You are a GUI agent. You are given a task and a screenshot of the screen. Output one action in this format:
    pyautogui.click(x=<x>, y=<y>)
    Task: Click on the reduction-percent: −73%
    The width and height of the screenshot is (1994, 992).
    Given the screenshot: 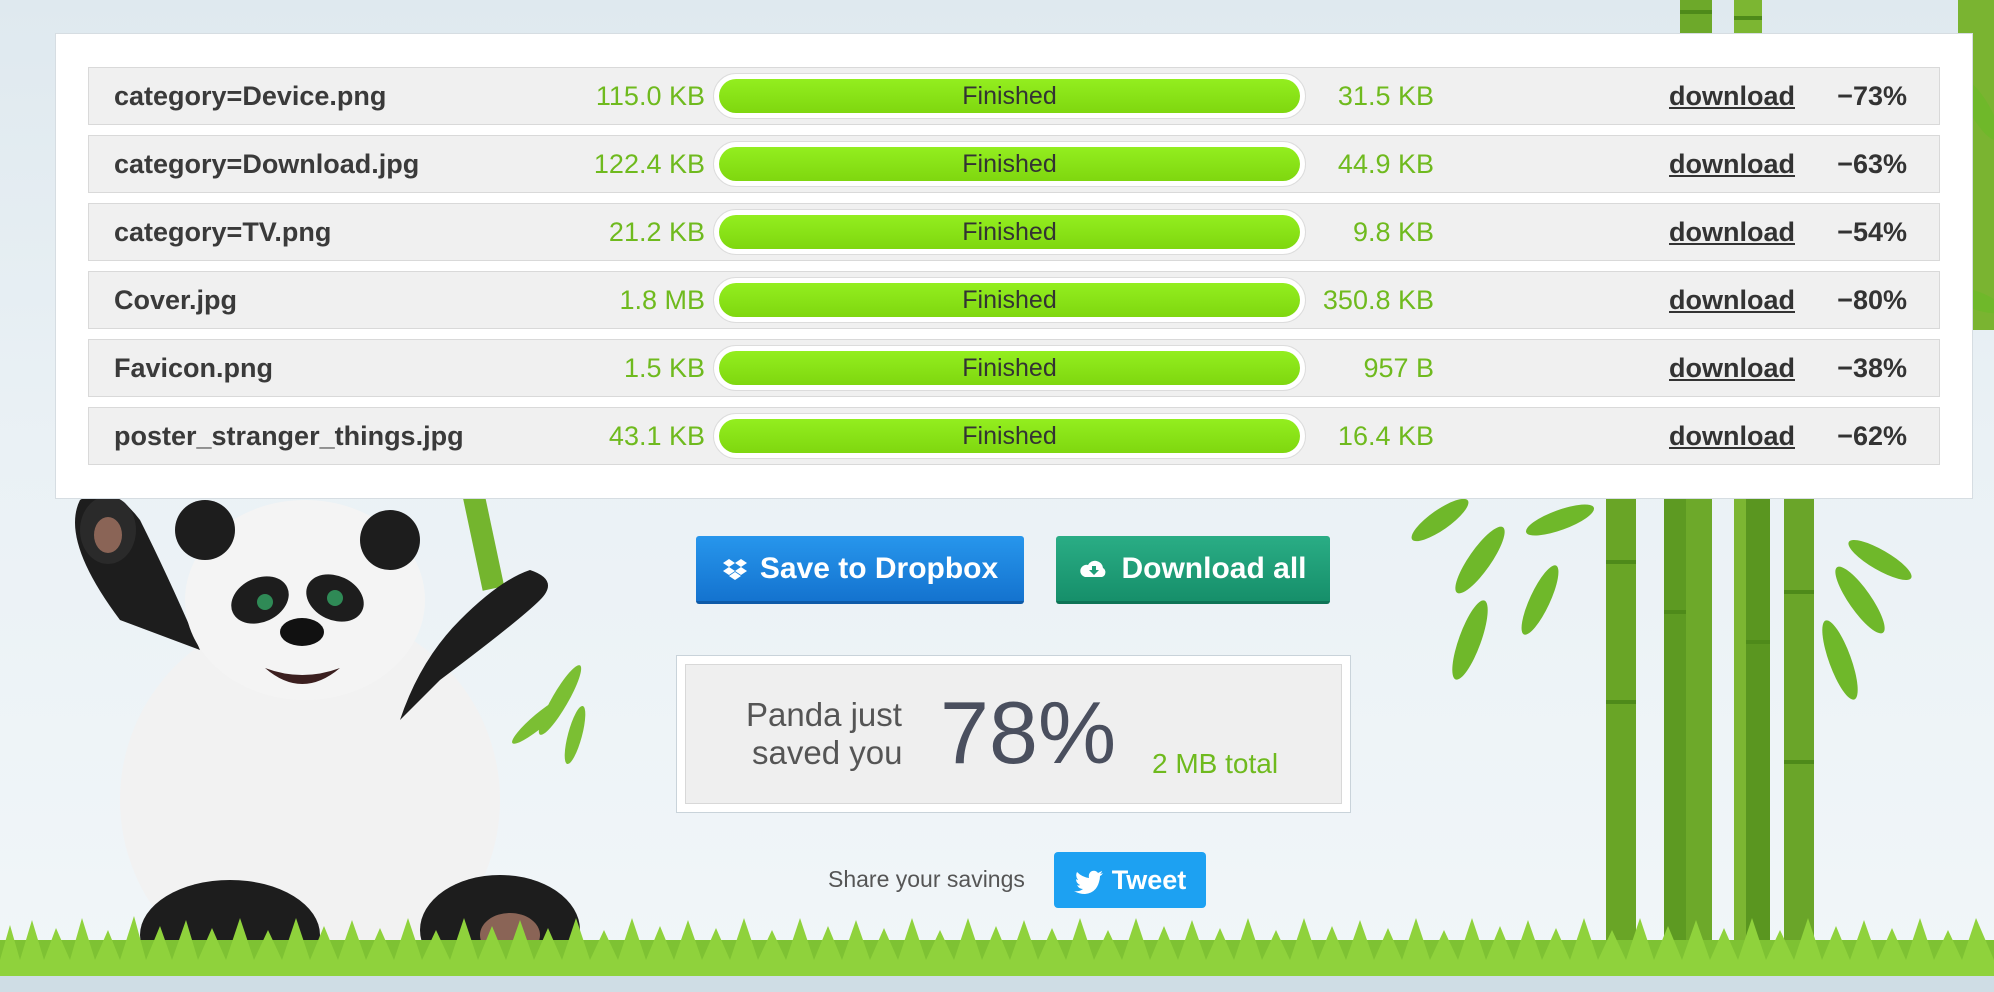 What is the action you would take?
    pyautogui.click(x=1872, y=96)
    